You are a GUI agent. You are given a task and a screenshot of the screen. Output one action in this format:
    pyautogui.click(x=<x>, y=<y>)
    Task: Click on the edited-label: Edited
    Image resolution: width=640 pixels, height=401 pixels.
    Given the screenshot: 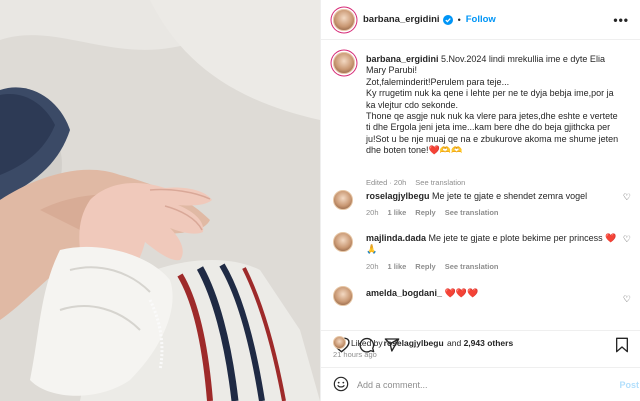 What is the action you would take?
    pyautogui.click(x=377, y=182)
    